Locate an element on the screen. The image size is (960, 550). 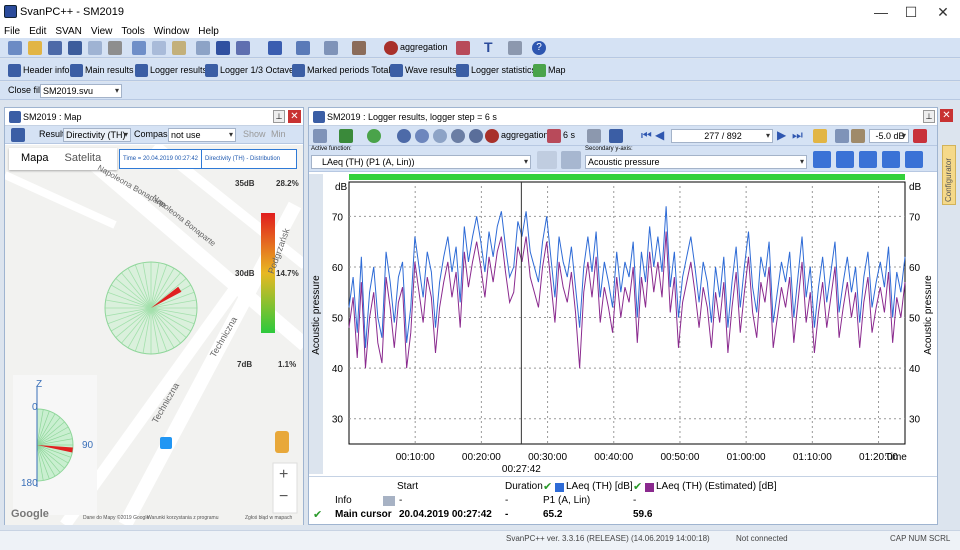
map-settings-icon is located at coordinates (18, 135).